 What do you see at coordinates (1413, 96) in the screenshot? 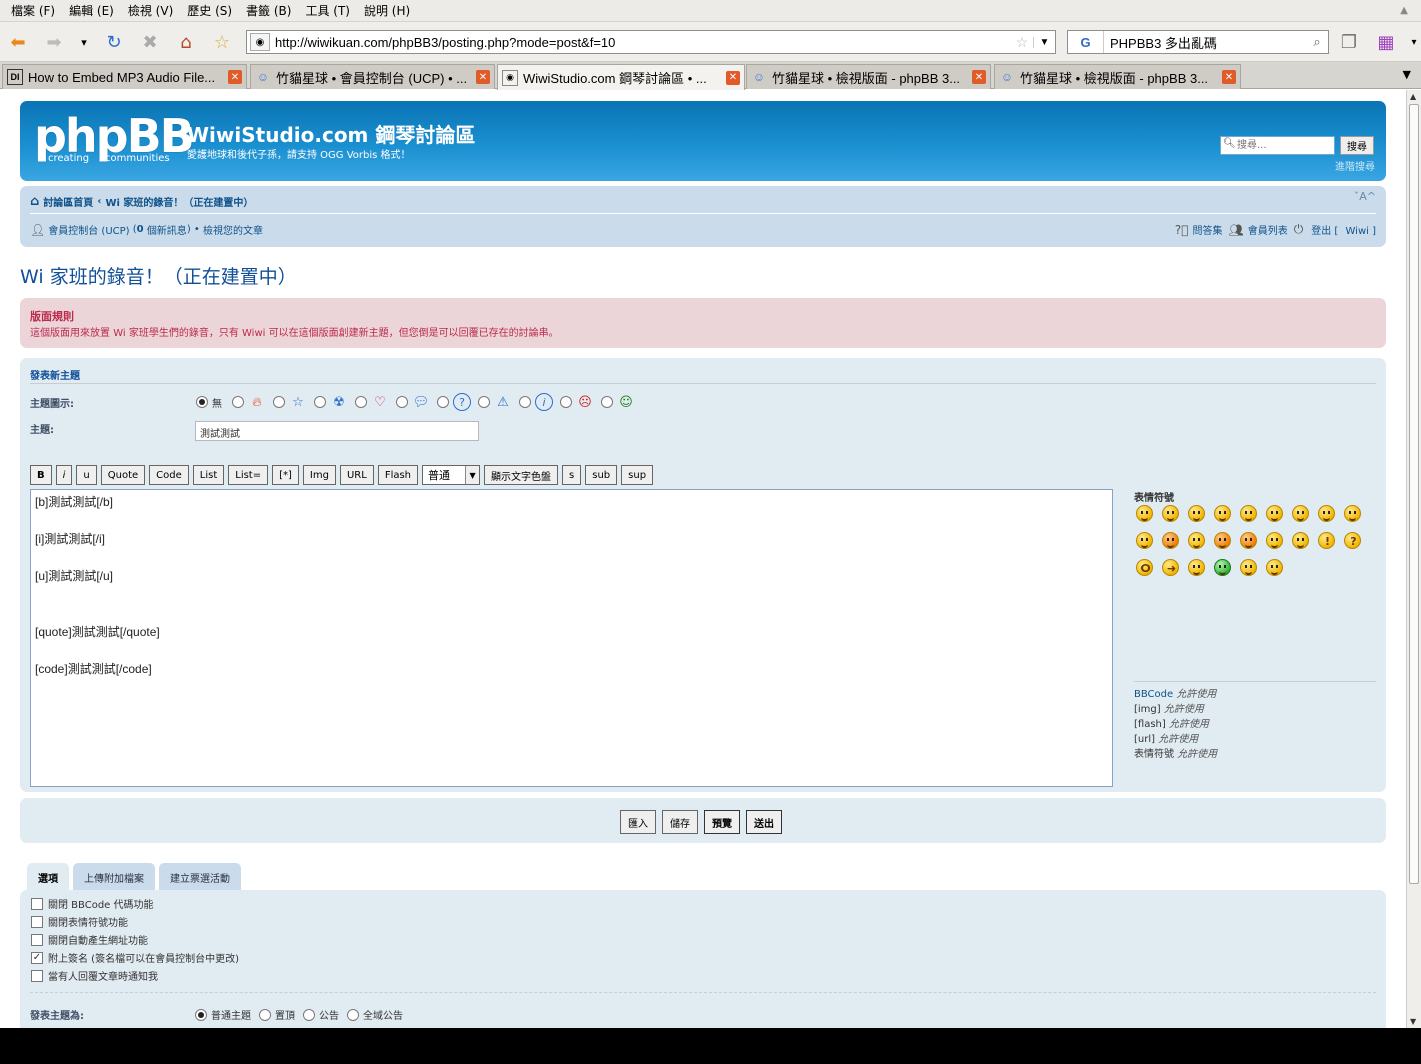
I see `scroll-up-icon: ▲` at bounding box center [1413, 96].